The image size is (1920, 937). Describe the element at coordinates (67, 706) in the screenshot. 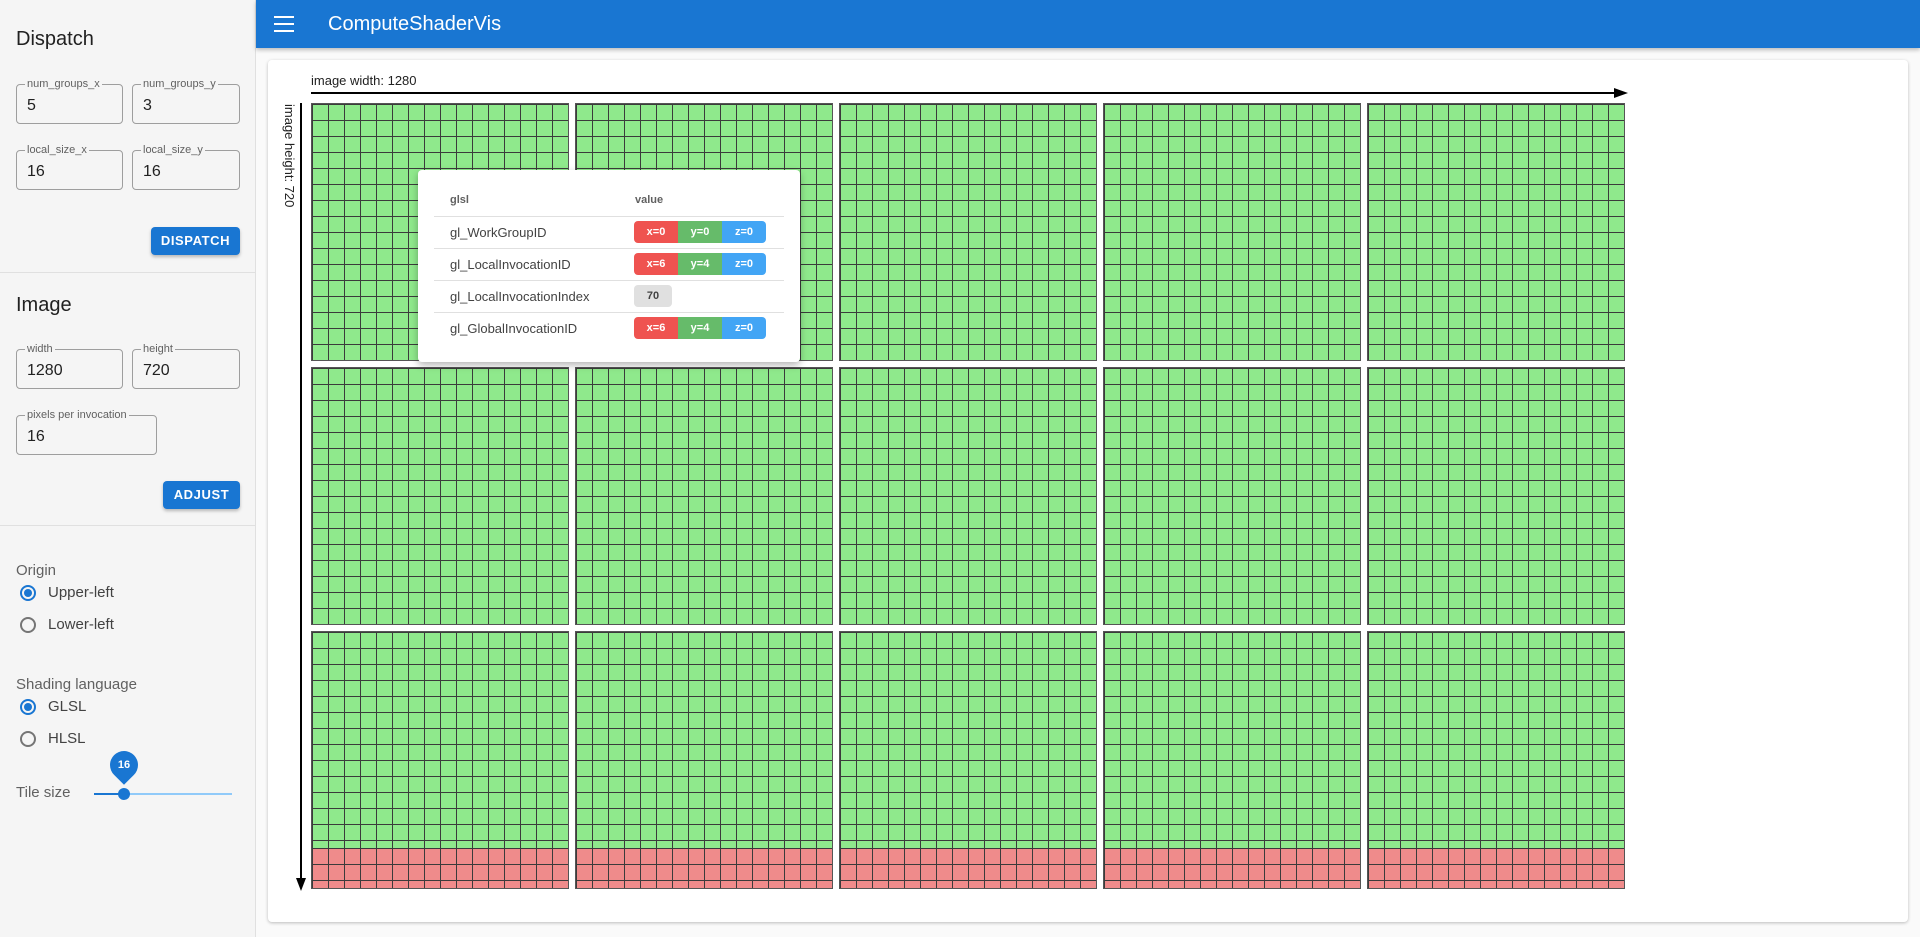

I see `glsl-label: GLSL` at that location.